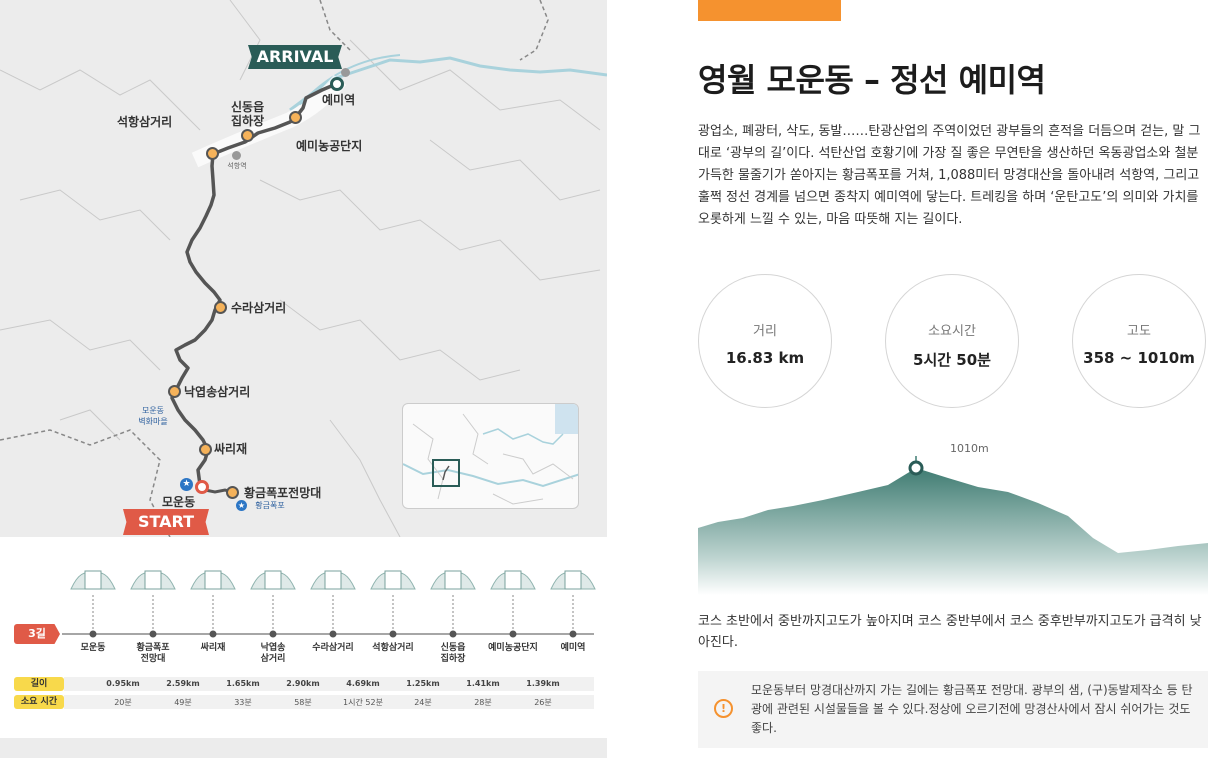 This screenshot has height=758, width=1220. What do you see at coordinates (765, 331) in the screenshot?
I see `stat-distance-label: 거리` at bounding box center [765, 331].